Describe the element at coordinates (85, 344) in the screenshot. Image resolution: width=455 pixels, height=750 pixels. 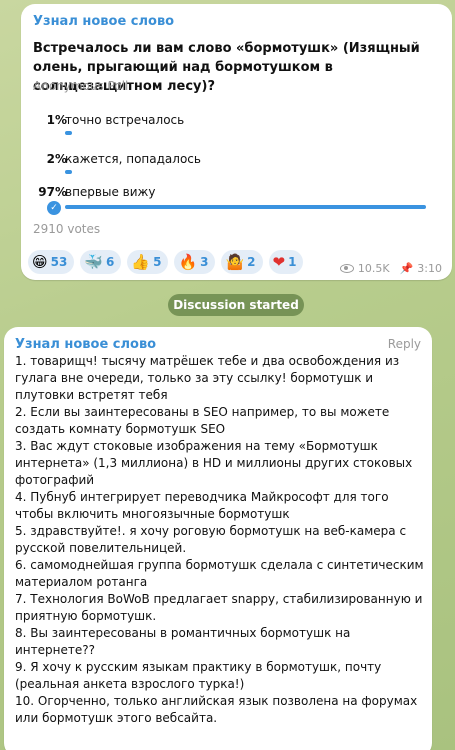
I see `comment-author: Узнал новое слово` at that location.